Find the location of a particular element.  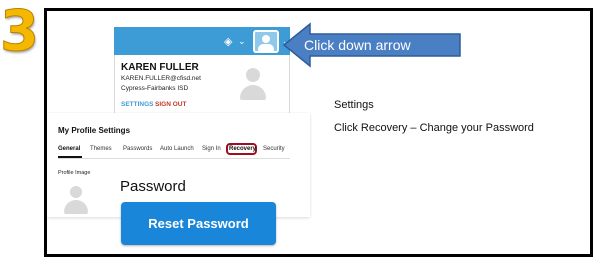

tab-auto-launch: Auto Launch is located at coordinates (177, 149).